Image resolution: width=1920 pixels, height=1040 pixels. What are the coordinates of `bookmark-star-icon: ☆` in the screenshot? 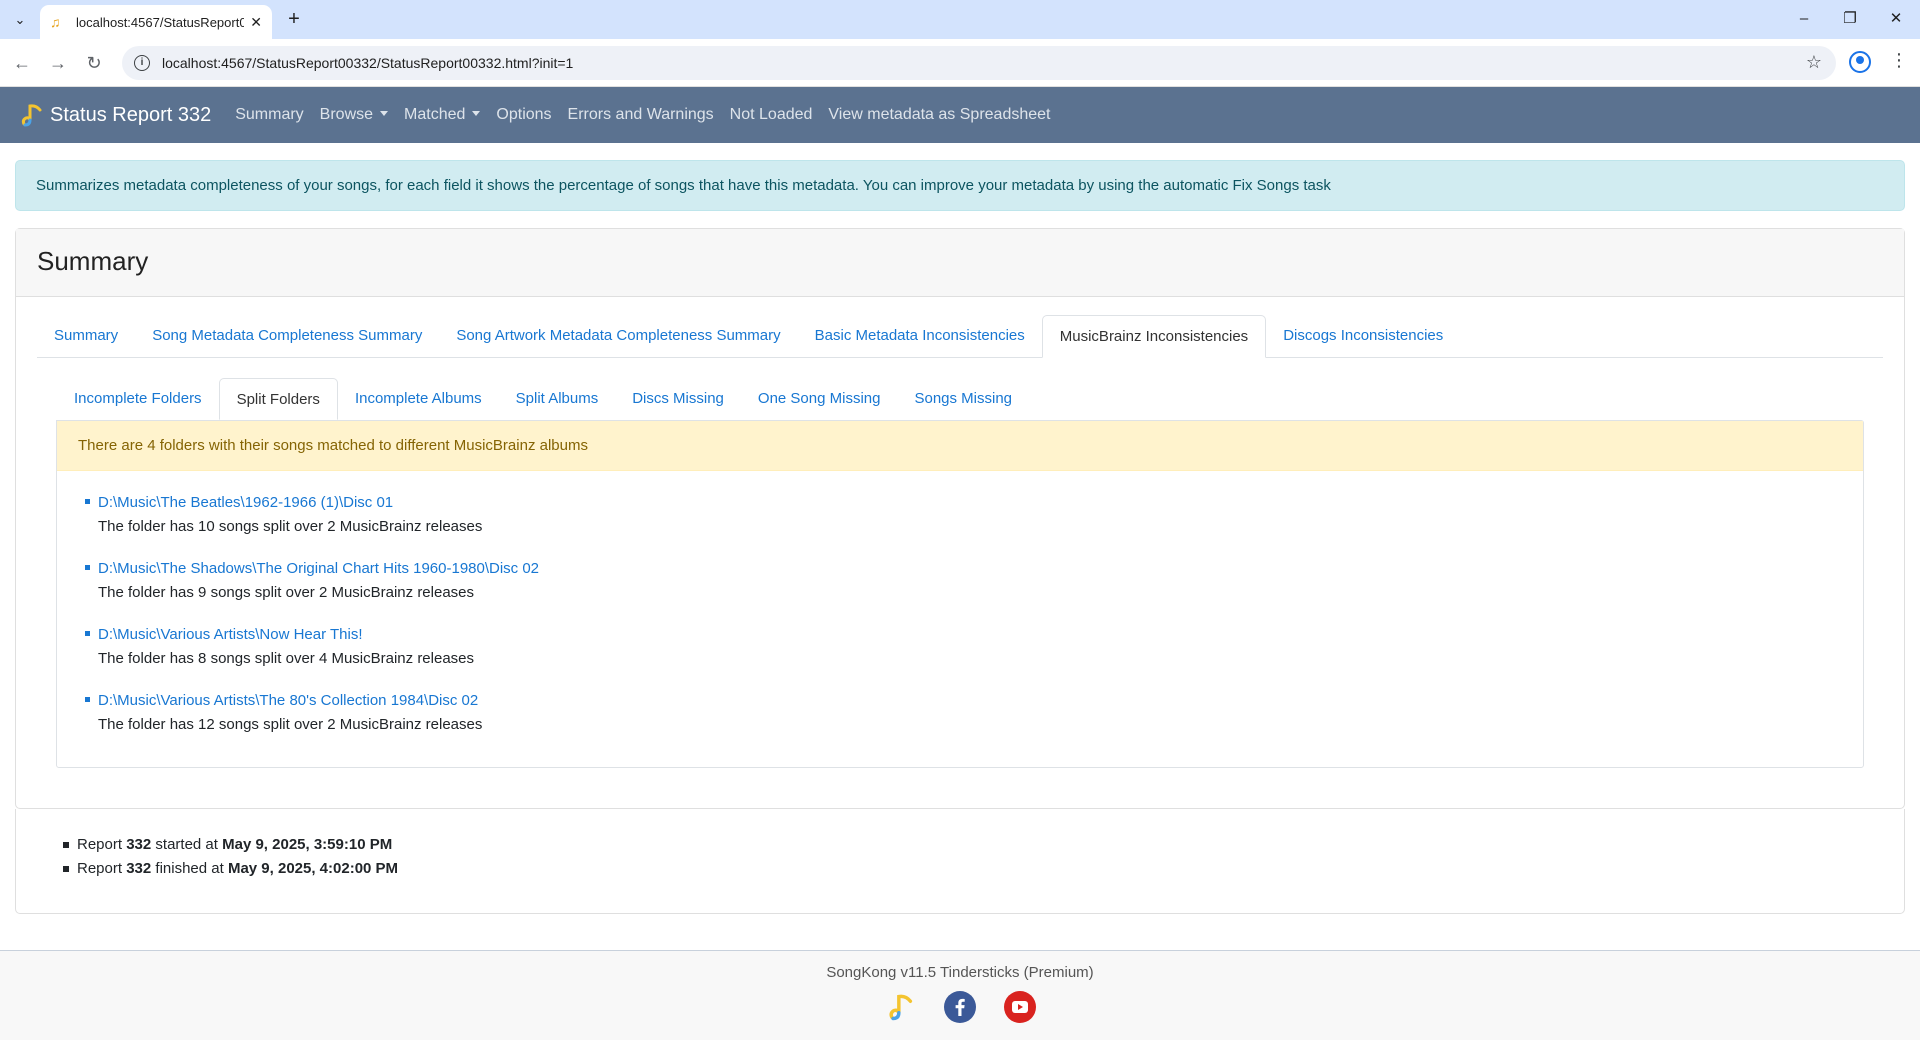 It's located at (1814, 62).